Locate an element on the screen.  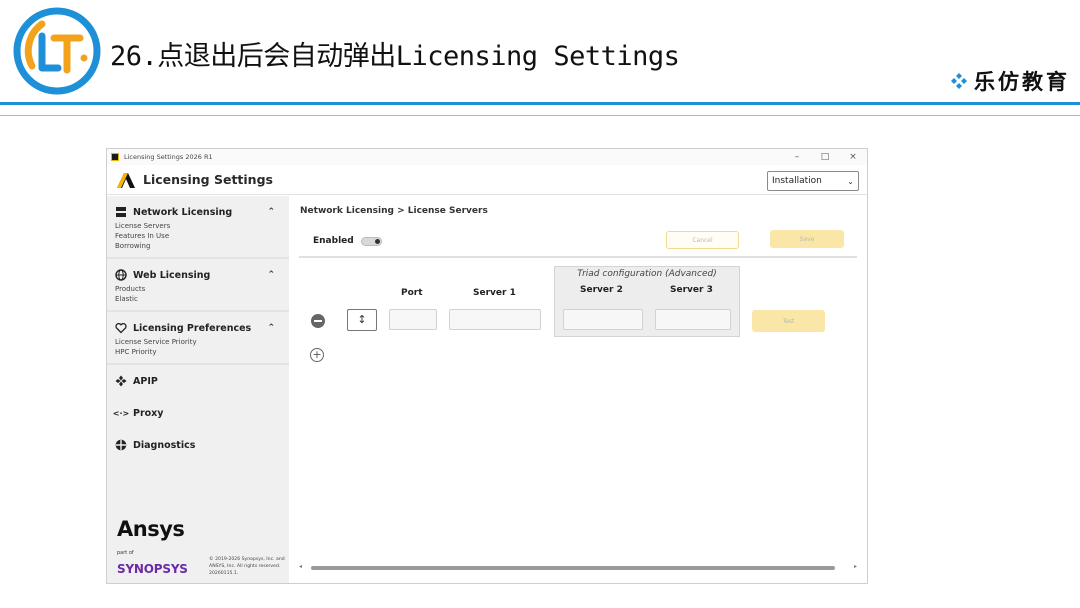
scrollbar-thumb is located at coordinates (573, 568).